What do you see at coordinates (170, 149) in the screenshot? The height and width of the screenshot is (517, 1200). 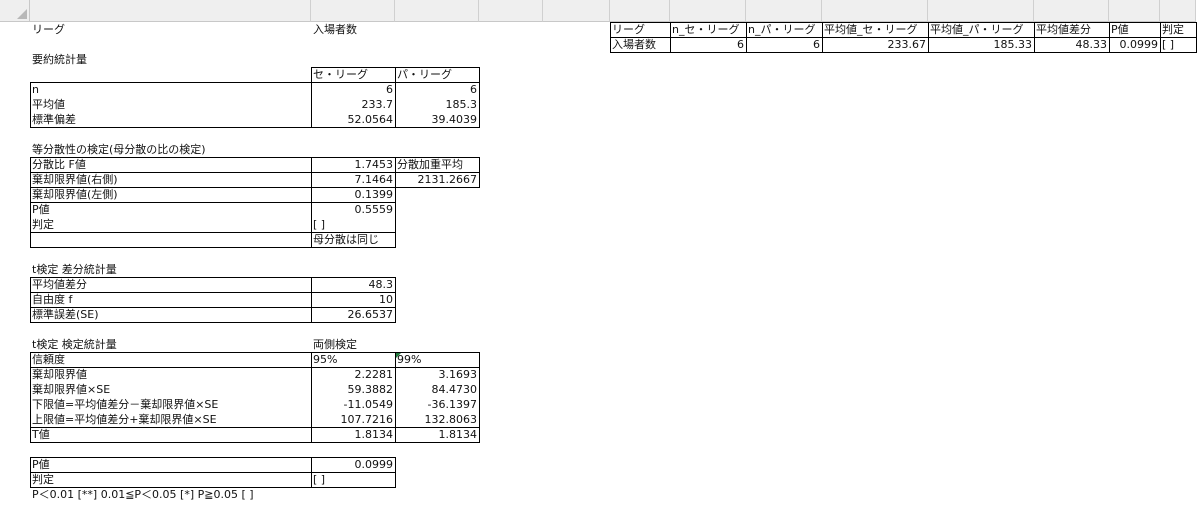 I see `cell-a9: 等分散性の検定(母分散の比の検定)` at bounding box center [170, 149].